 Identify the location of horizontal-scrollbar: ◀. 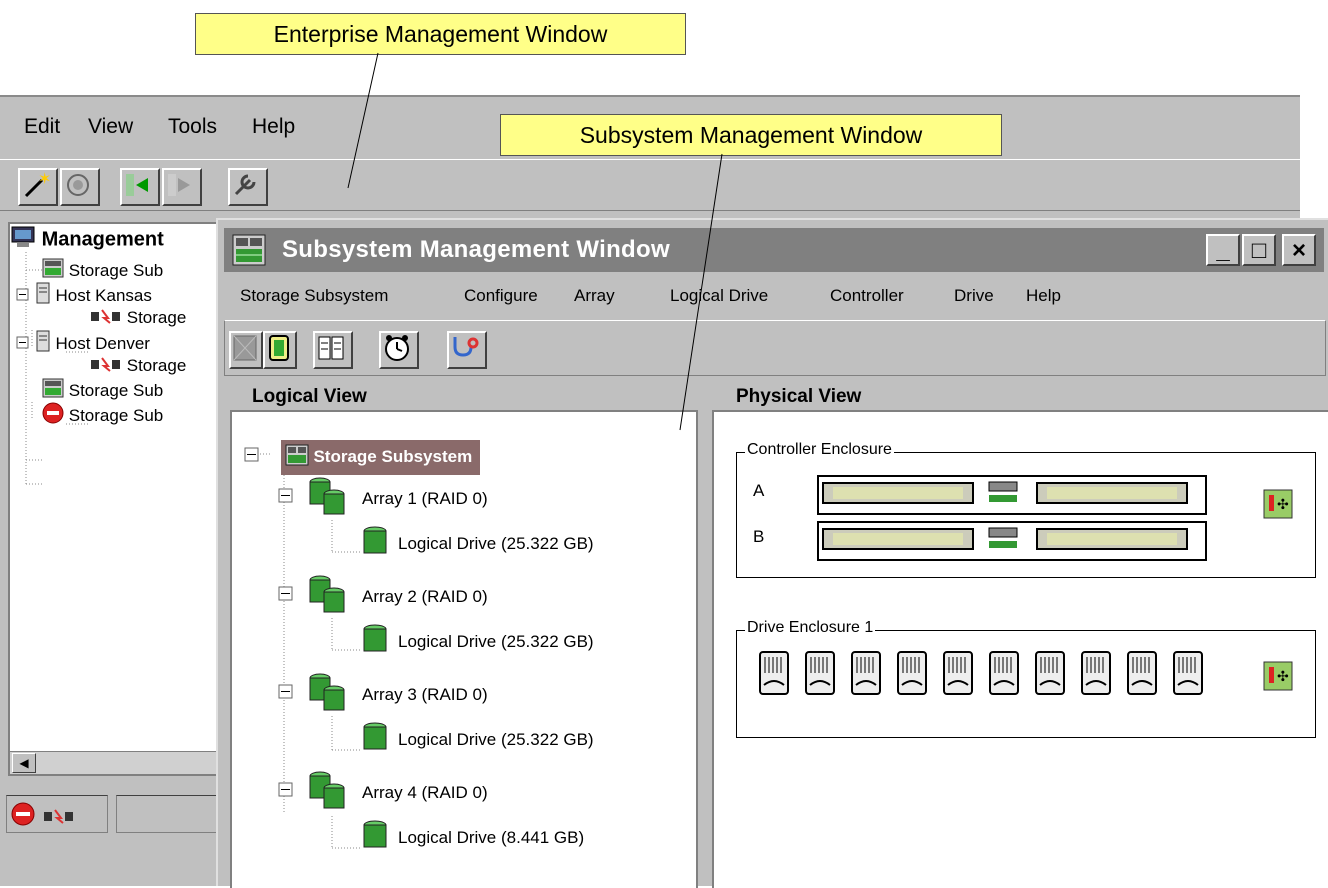
(117, 762).